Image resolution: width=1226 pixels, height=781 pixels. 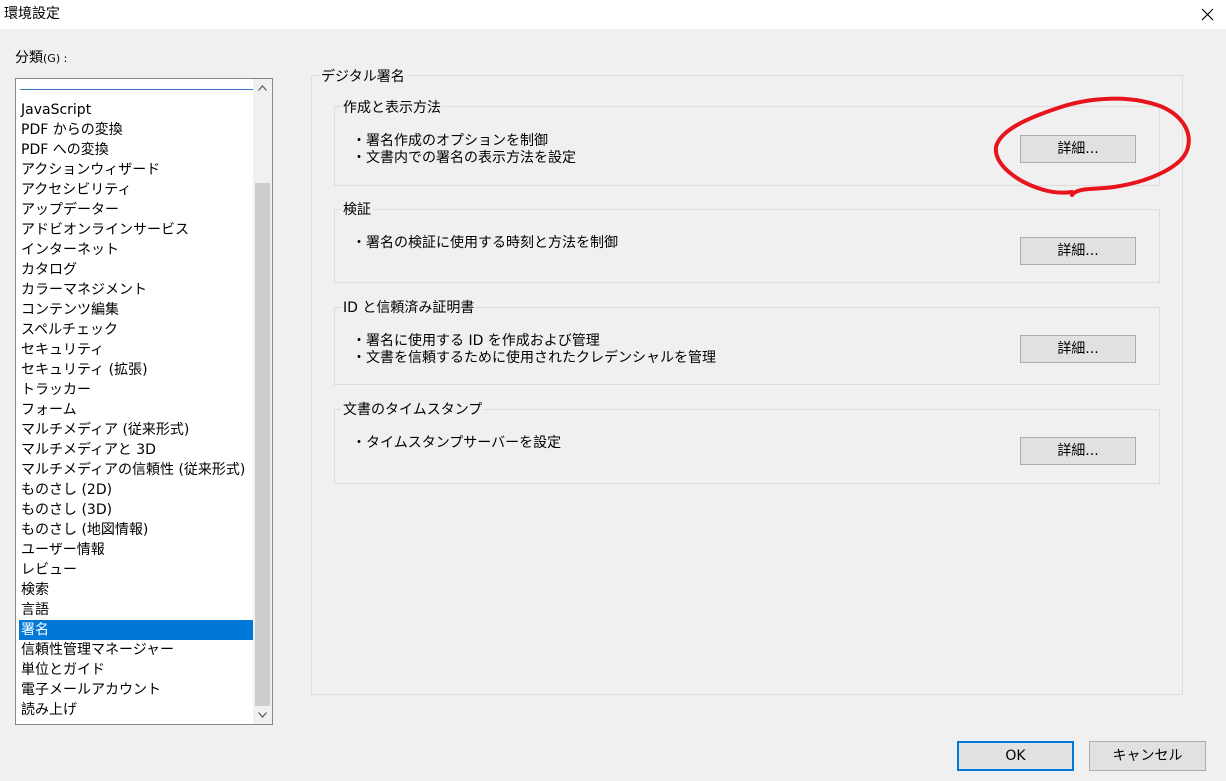 I want to click on category-item: ものさし (地図情報), so click(x=136, y=530).